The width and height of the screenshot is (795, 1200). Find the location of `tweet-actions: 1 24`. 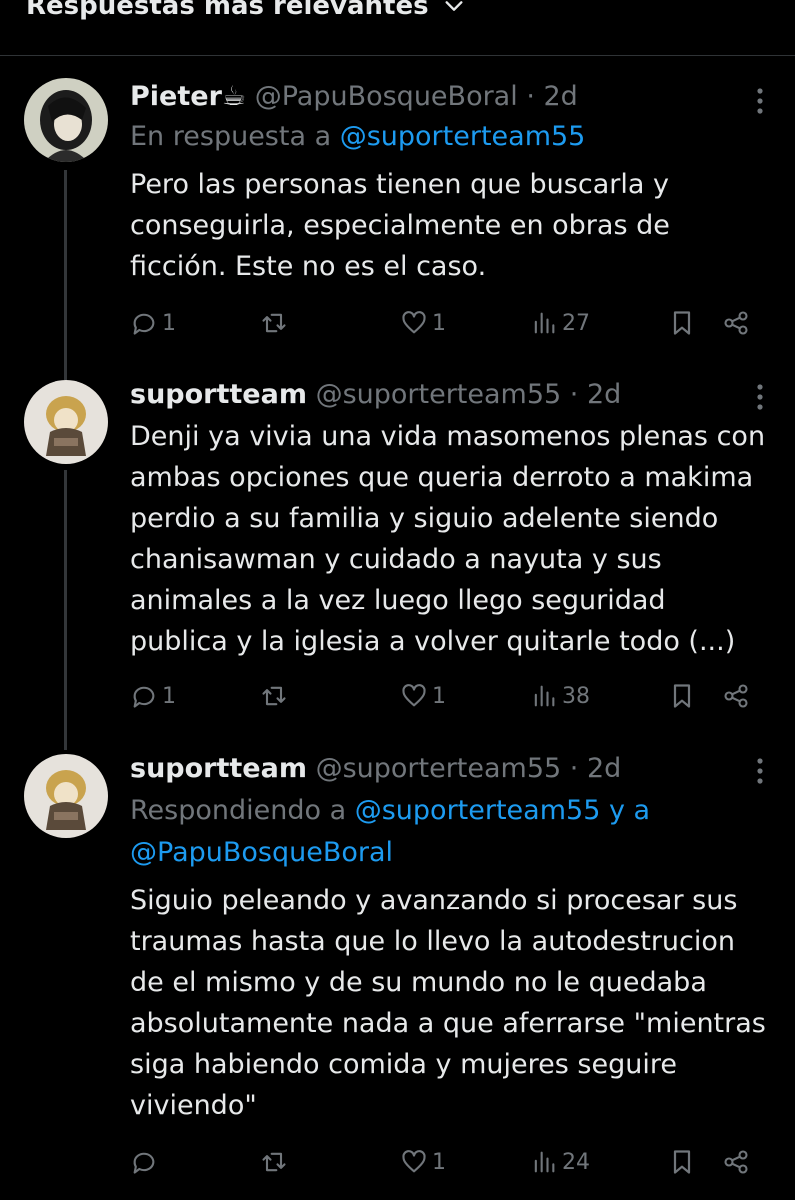

tweet-actions: 1 24 is located at coordinates (447, 1162).